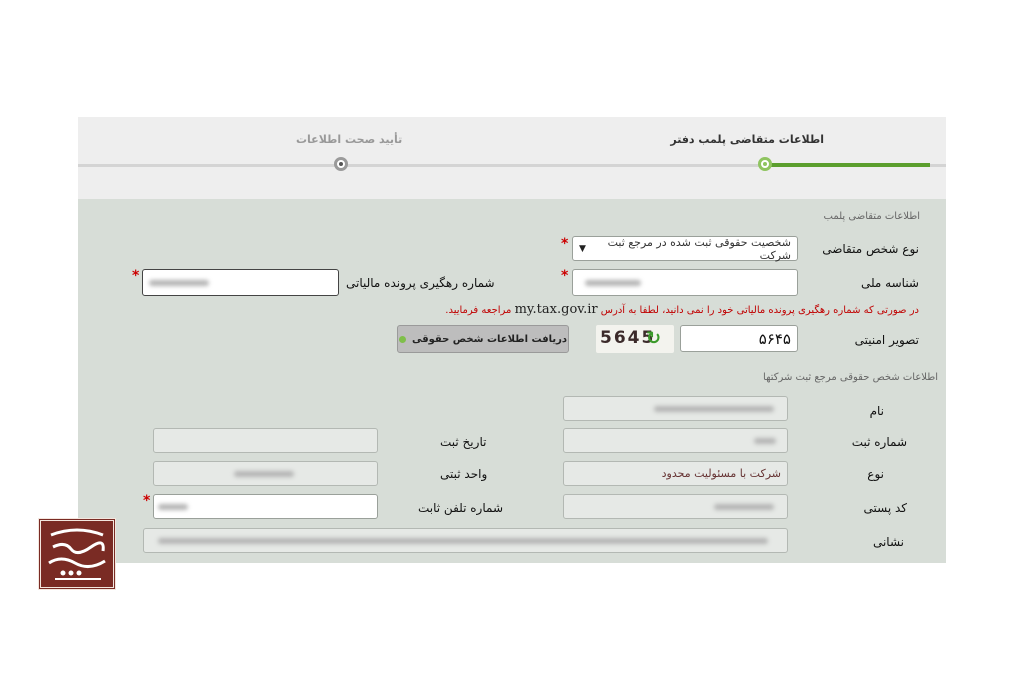 This screenshot has width=1024, height=683. I want to click on company-type-label: نوع, so click(875, 474).